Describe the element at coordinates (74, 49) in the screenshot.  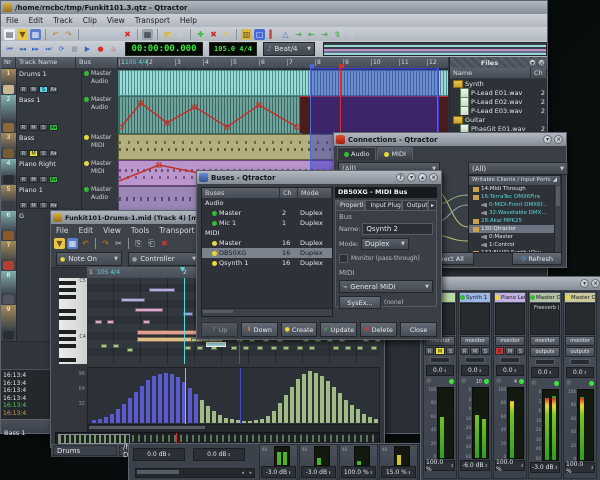
I see `stop-icon: ■` at that location.